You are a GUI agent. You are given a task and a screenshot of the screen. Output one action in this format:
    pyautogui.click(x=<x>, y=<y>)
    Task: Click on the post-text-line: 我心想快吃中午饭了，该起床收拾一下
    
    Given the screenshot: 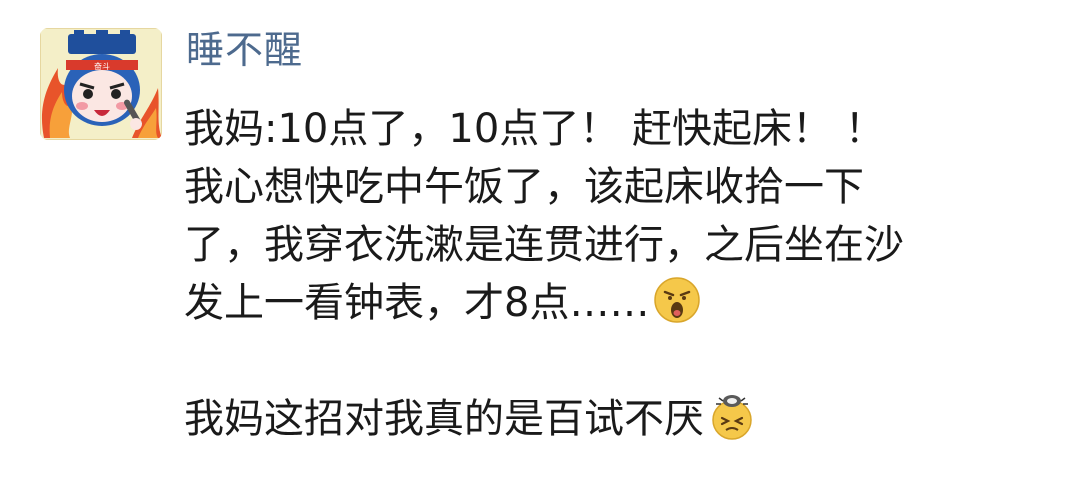 What is the action you would take?
    pyautogui.click(x=524, y=187)
    